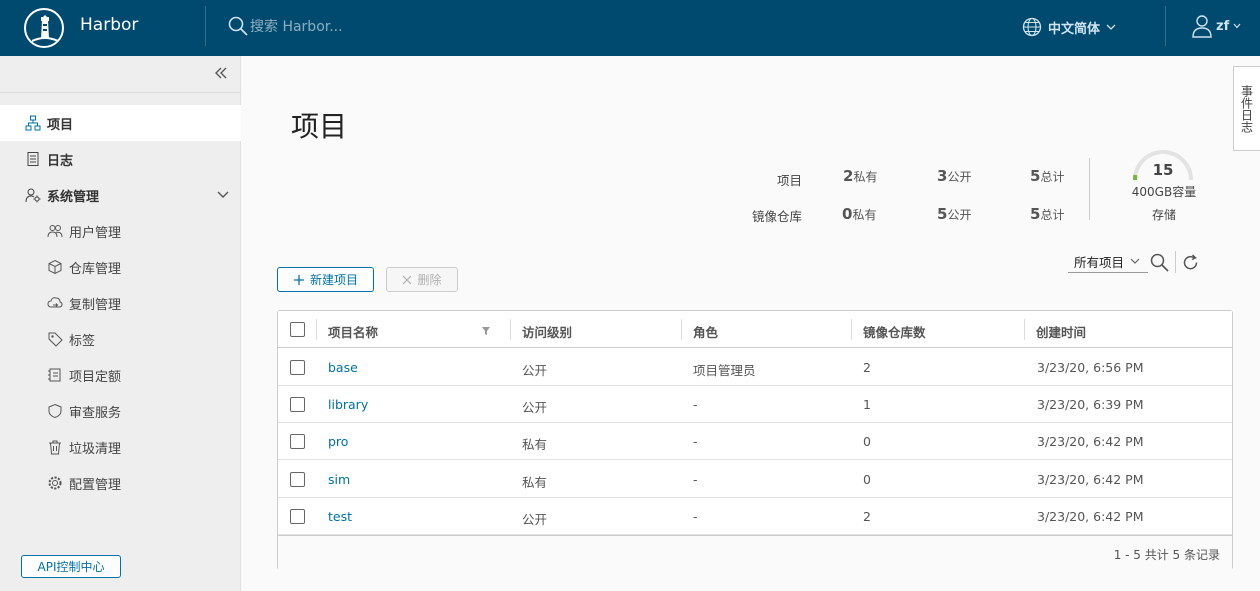 The height and width of the screenshot is (591, 1260). What do you see at coordinates (95, 377) in the screenshot?
I see `sidebar-item-label: 项目定额` at bounding box center [95, 377].